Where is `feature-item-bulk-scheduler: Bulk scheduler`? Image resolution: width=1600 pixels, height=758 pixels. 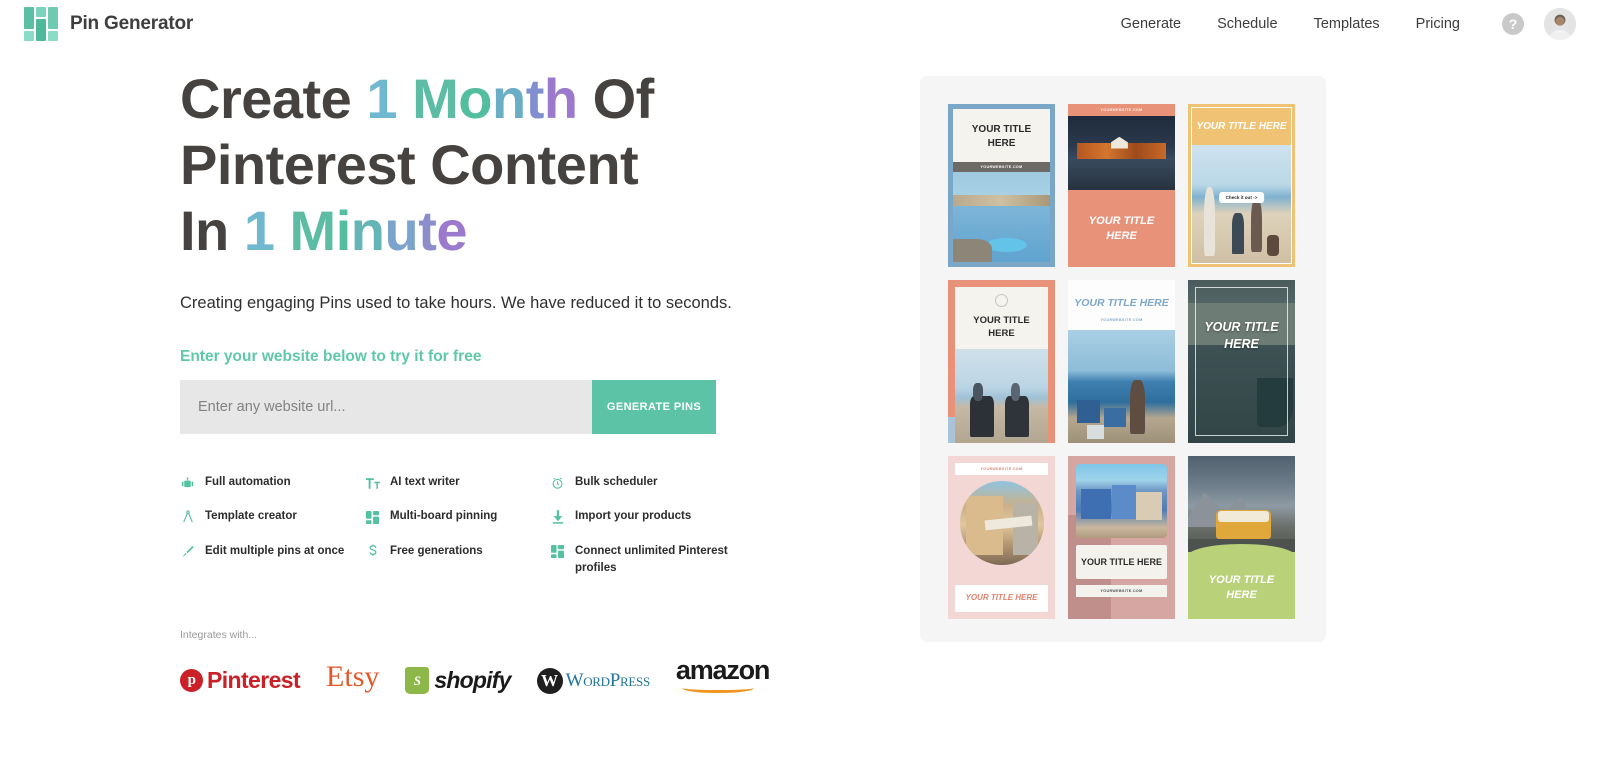
feature-item-bulk-scheduler: Bulk scheduler is located at coordinates (650, 482).